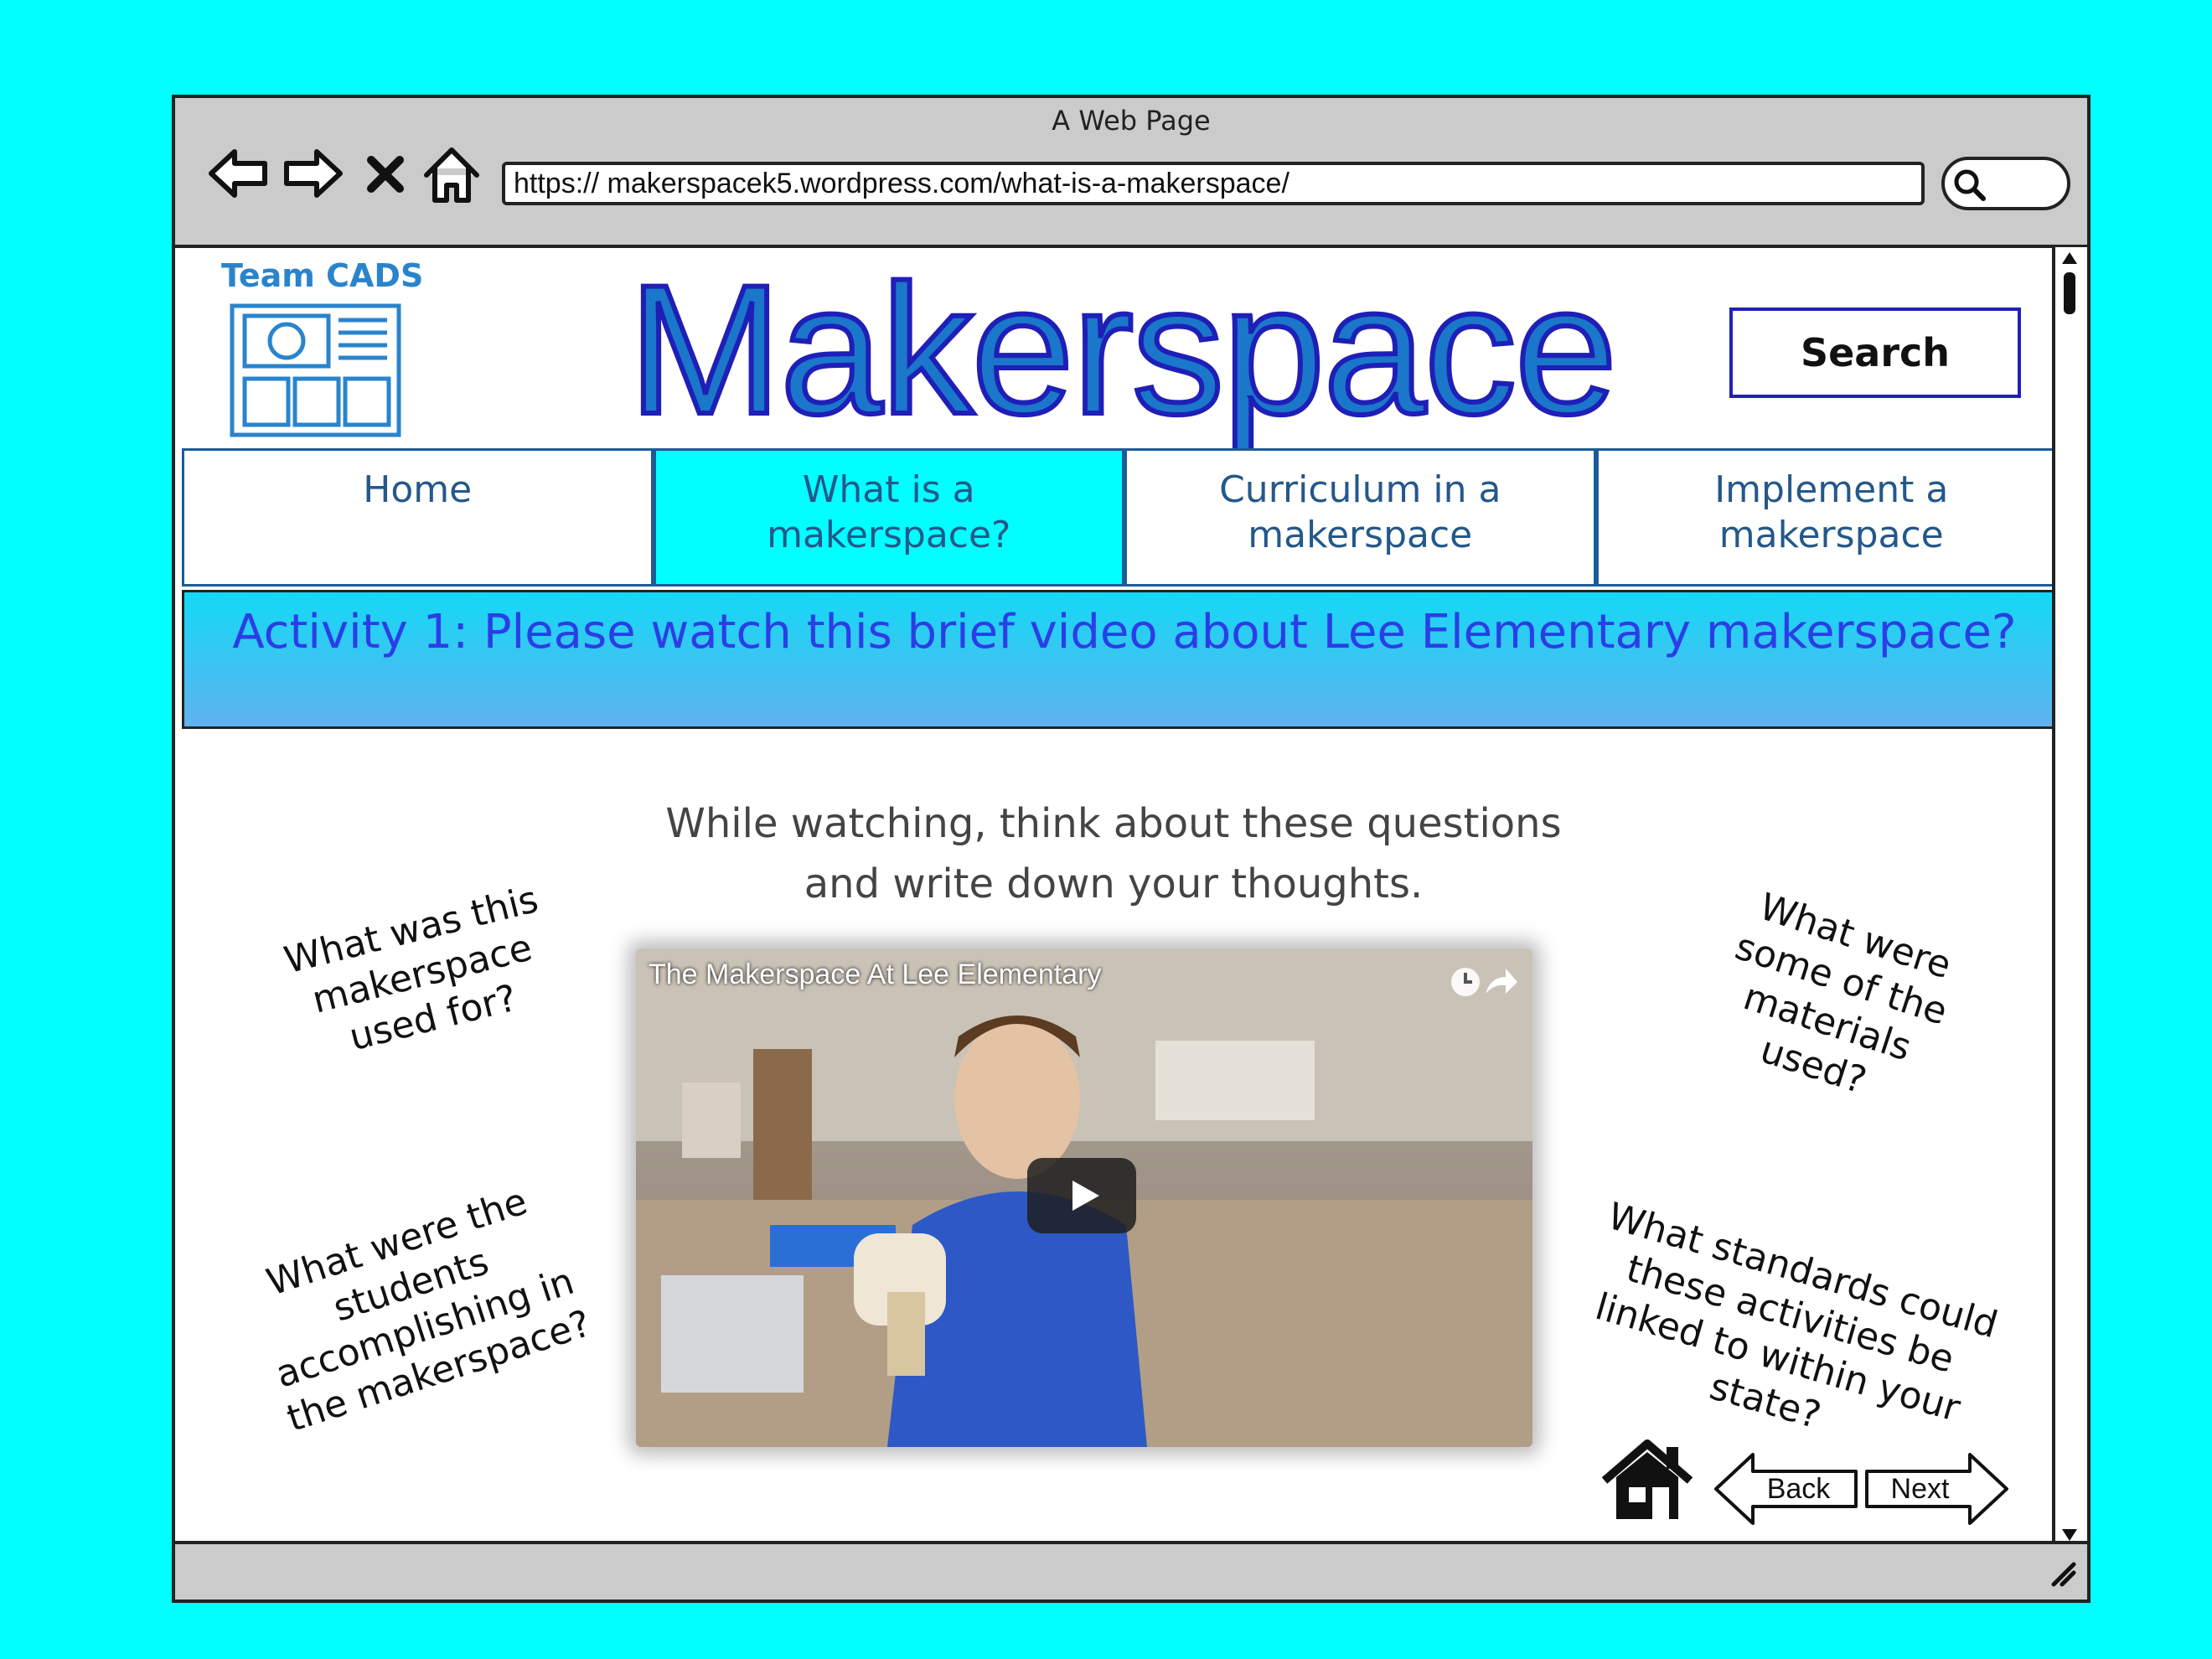 The width and height of the screenshot is (2212, 1659). Describe the element at coordinates (1648, 1480) in the screenshot. I see `home-house-icon` at that location.